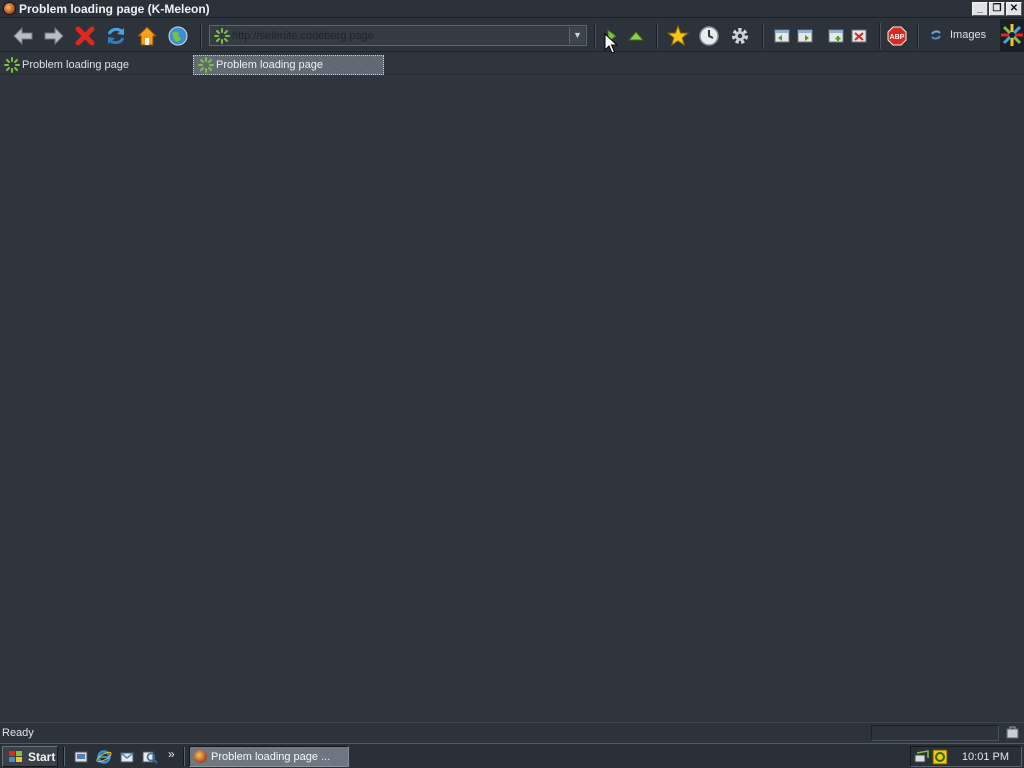  Describe the element at coordinates (171, 754) in the screenshot. I see `quicklaunch-chevron: »` at that location.